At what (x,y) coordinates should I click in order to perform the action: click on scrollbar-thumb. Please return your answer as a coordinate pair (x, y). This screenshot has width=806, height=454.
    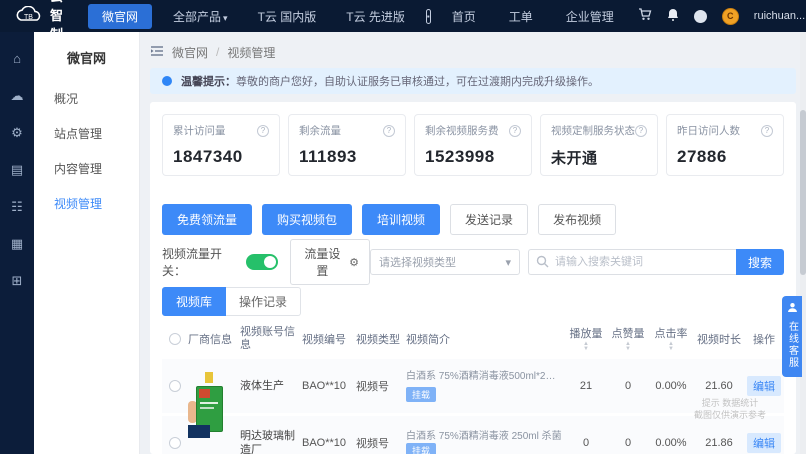
    Looking at the image, I should click on (803, 192).